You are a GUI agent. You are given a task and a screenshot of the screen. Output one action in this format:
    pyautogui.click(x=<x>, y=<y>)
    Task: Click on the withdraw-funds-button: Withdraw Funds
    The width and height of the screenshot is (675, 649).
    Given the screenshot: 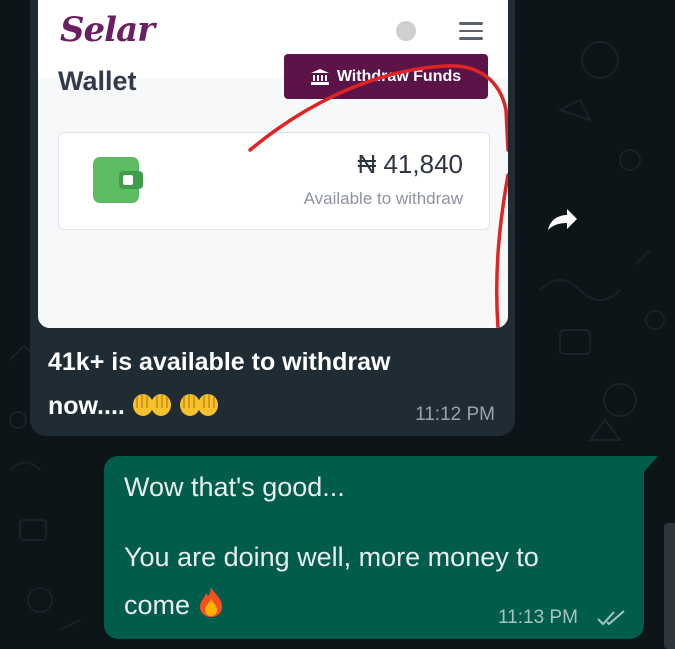 What is the action you would take?
    pyautogui.click(x=386, y=76)
    